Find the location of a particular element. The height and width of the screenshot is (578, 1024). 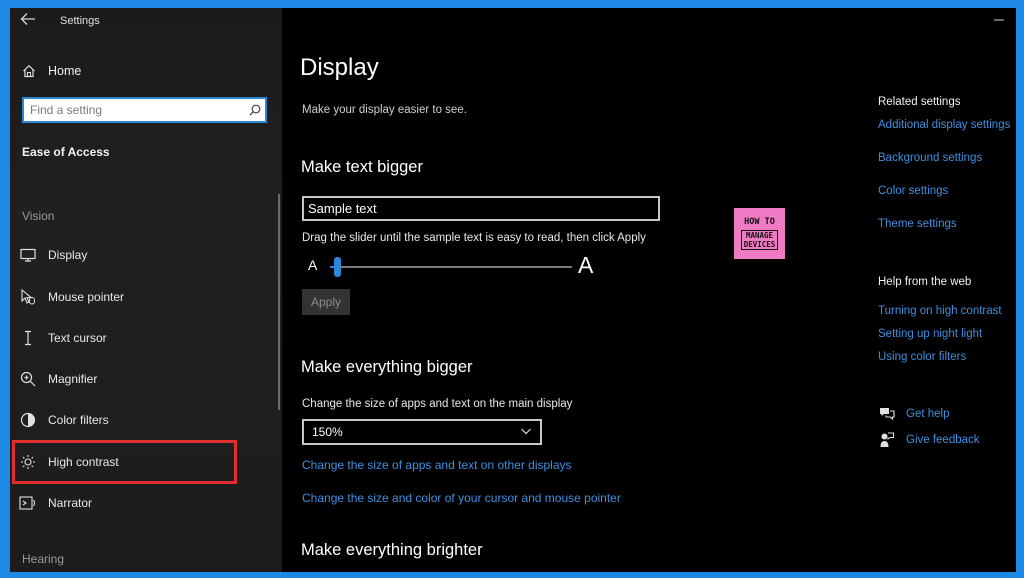

sidebar-item-narrator: Narrator is located at coordinates (143, 503).